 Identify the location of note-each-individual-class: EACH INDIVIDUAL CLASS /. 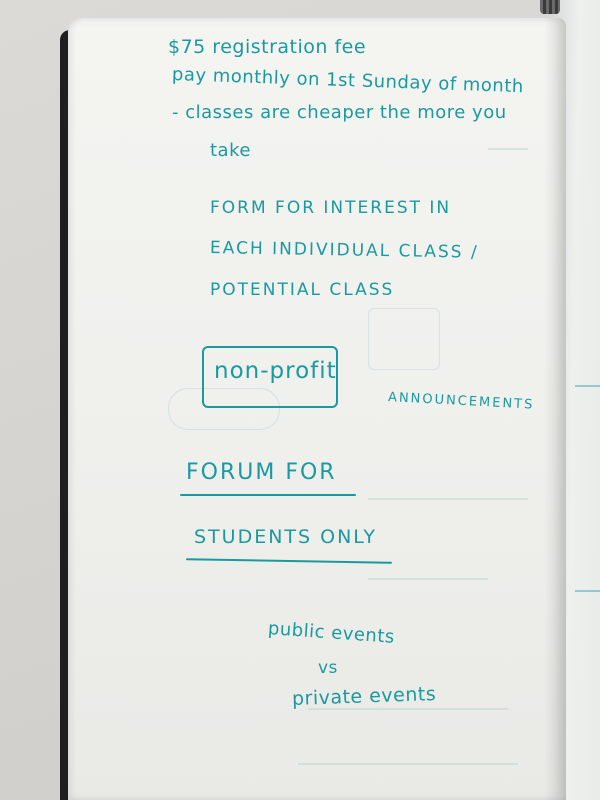
(344, 250).